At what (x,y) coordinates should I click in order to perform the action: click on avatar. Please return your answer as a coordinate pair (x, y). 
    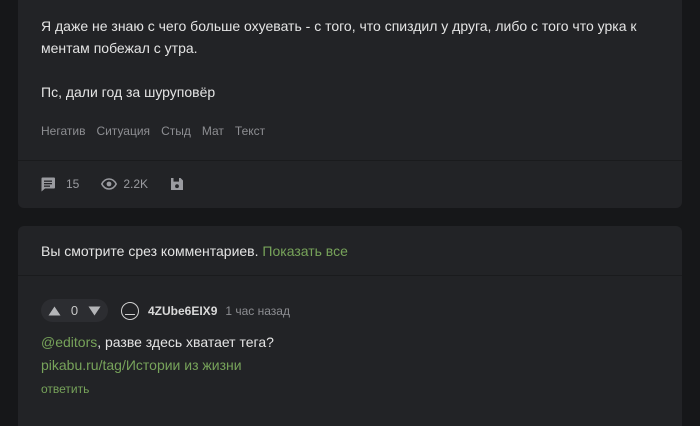
    Looking at the image, I should click on (130, 311).